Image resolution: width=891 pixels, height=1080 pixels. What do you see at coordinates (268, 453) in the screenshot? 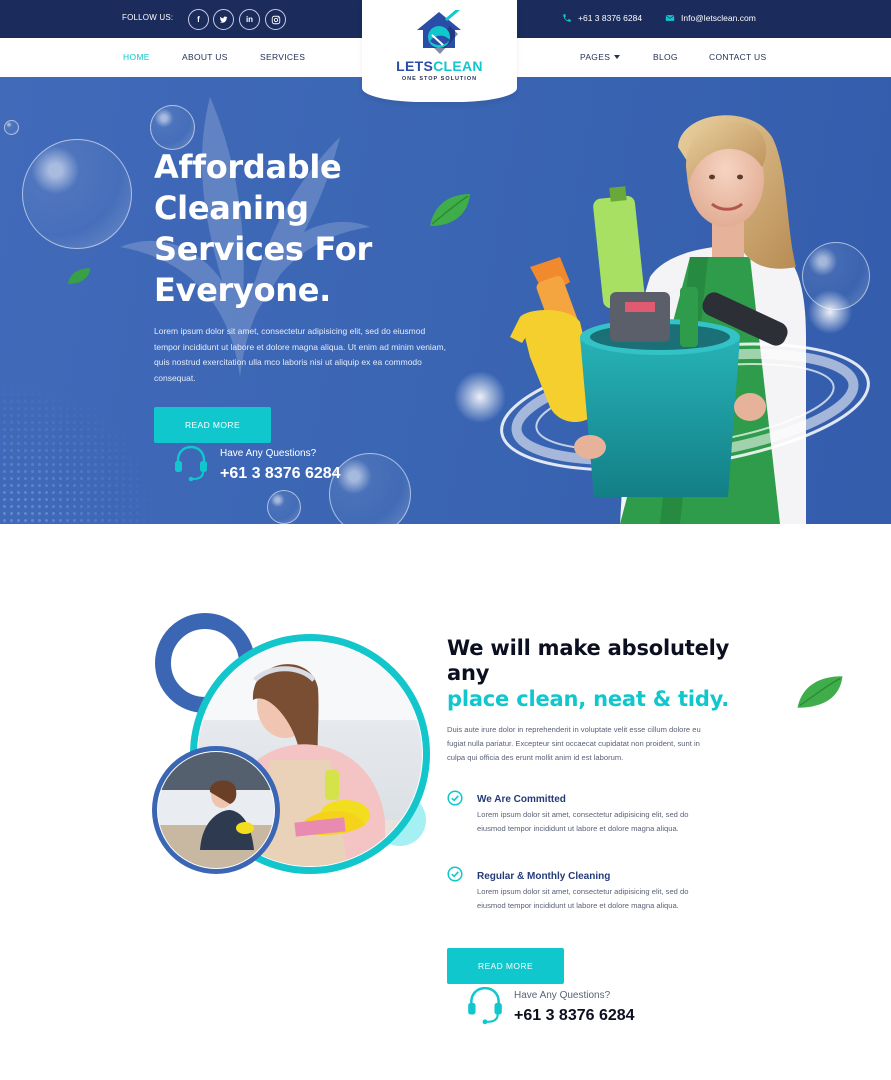
I see `hero-question-label: Have Any Questions?` at bounding box center [268, 453].